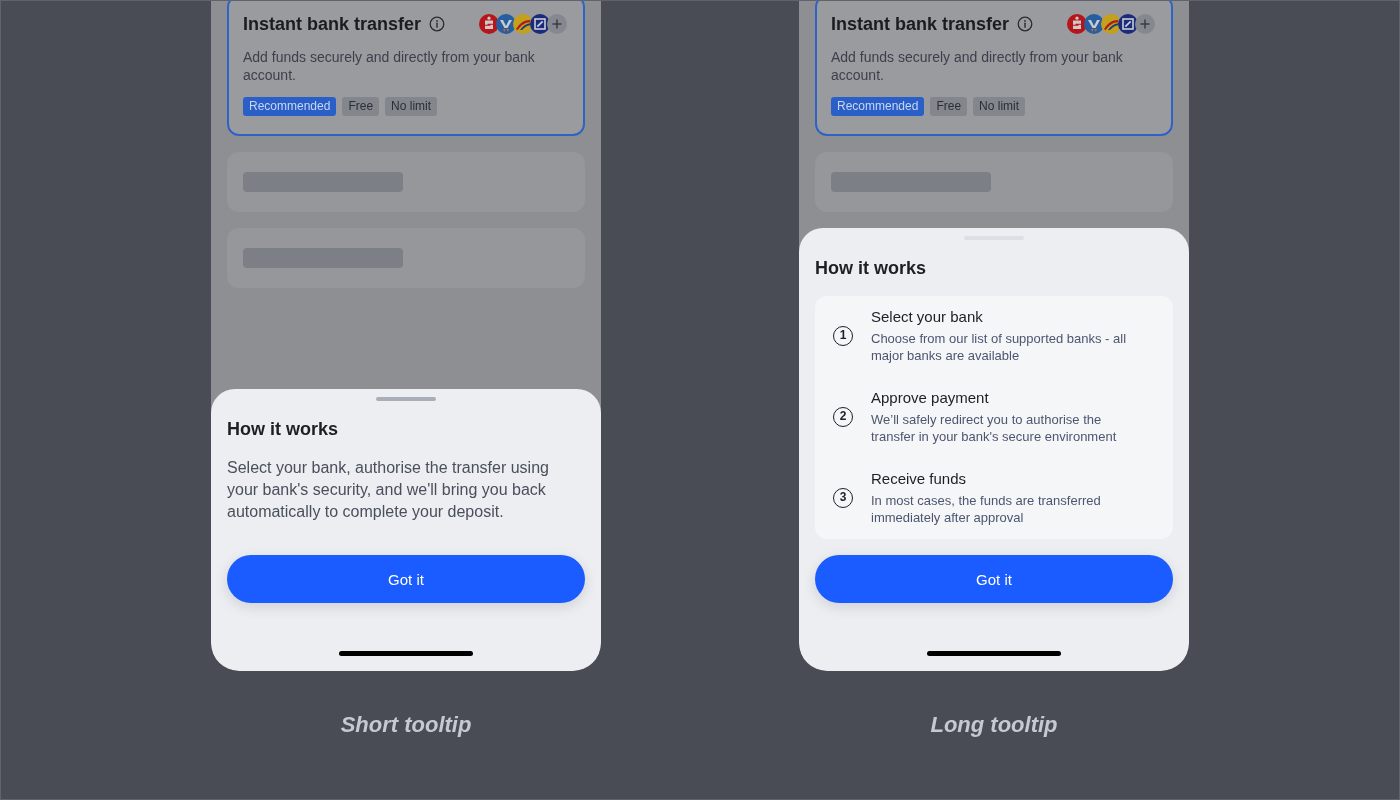 This screenshot has width=1400, height=800. What do you see at coordinates (406, 725) in the screenshot?
I see `caption: Short tooltip` at bounding box center [406, 725].